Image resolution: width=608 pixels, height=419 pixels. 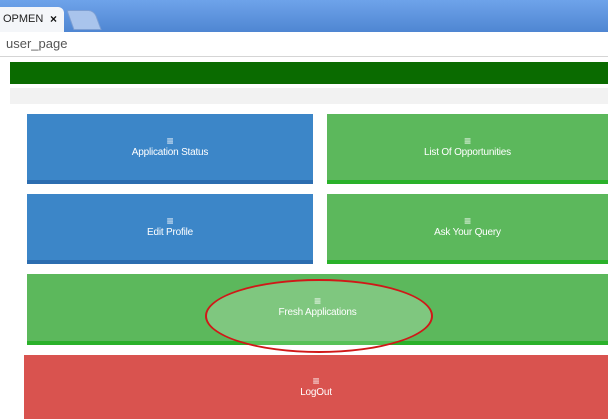 I want to click on tile-label: Fresh Applications, so click(x=317, y=312).